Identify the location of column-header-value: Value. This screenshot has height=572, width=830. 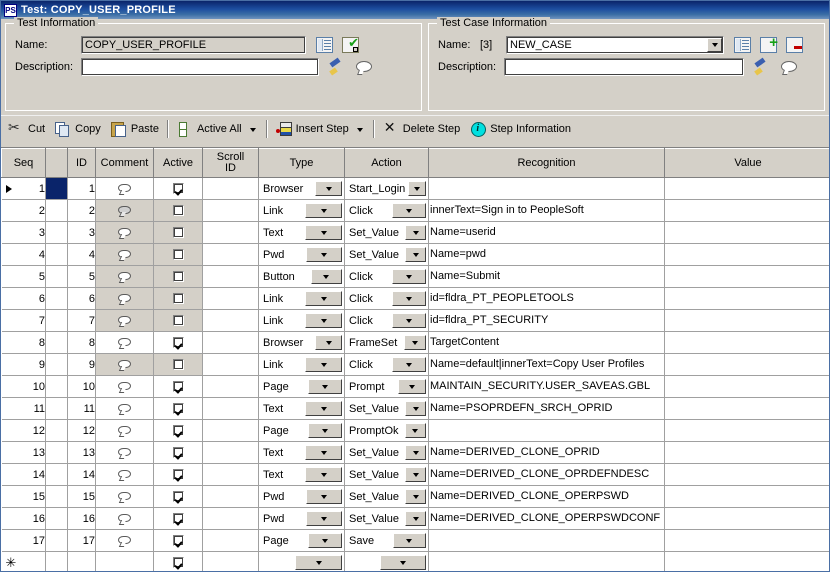
(746, 163).